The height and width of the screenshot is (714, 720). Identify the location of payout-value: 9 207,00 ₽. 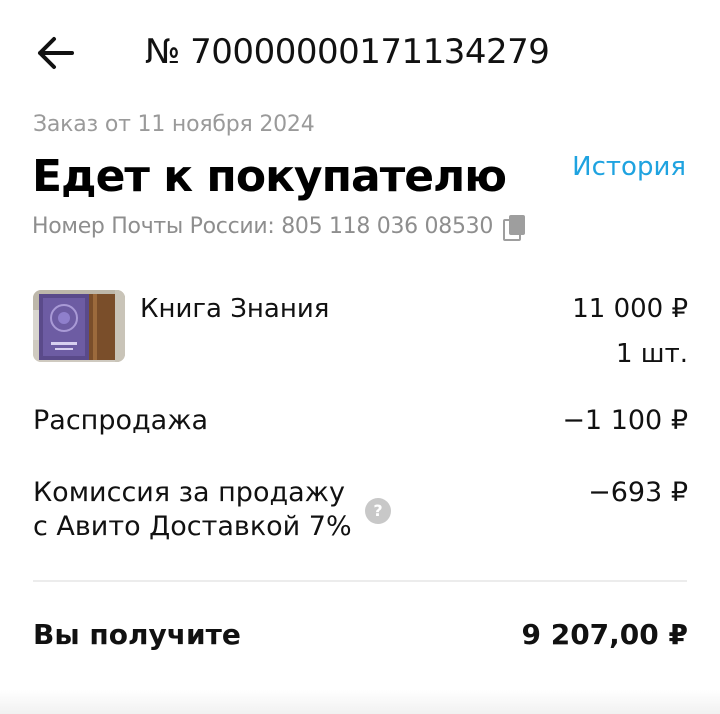
(604, 634).